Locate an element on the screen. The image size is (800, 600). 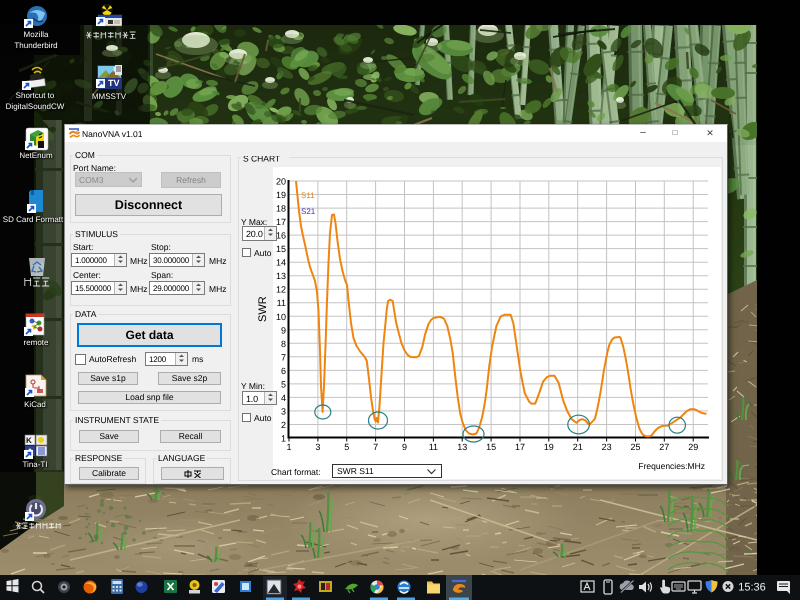
svg-text: 4 is located at coordinates (283, 398).